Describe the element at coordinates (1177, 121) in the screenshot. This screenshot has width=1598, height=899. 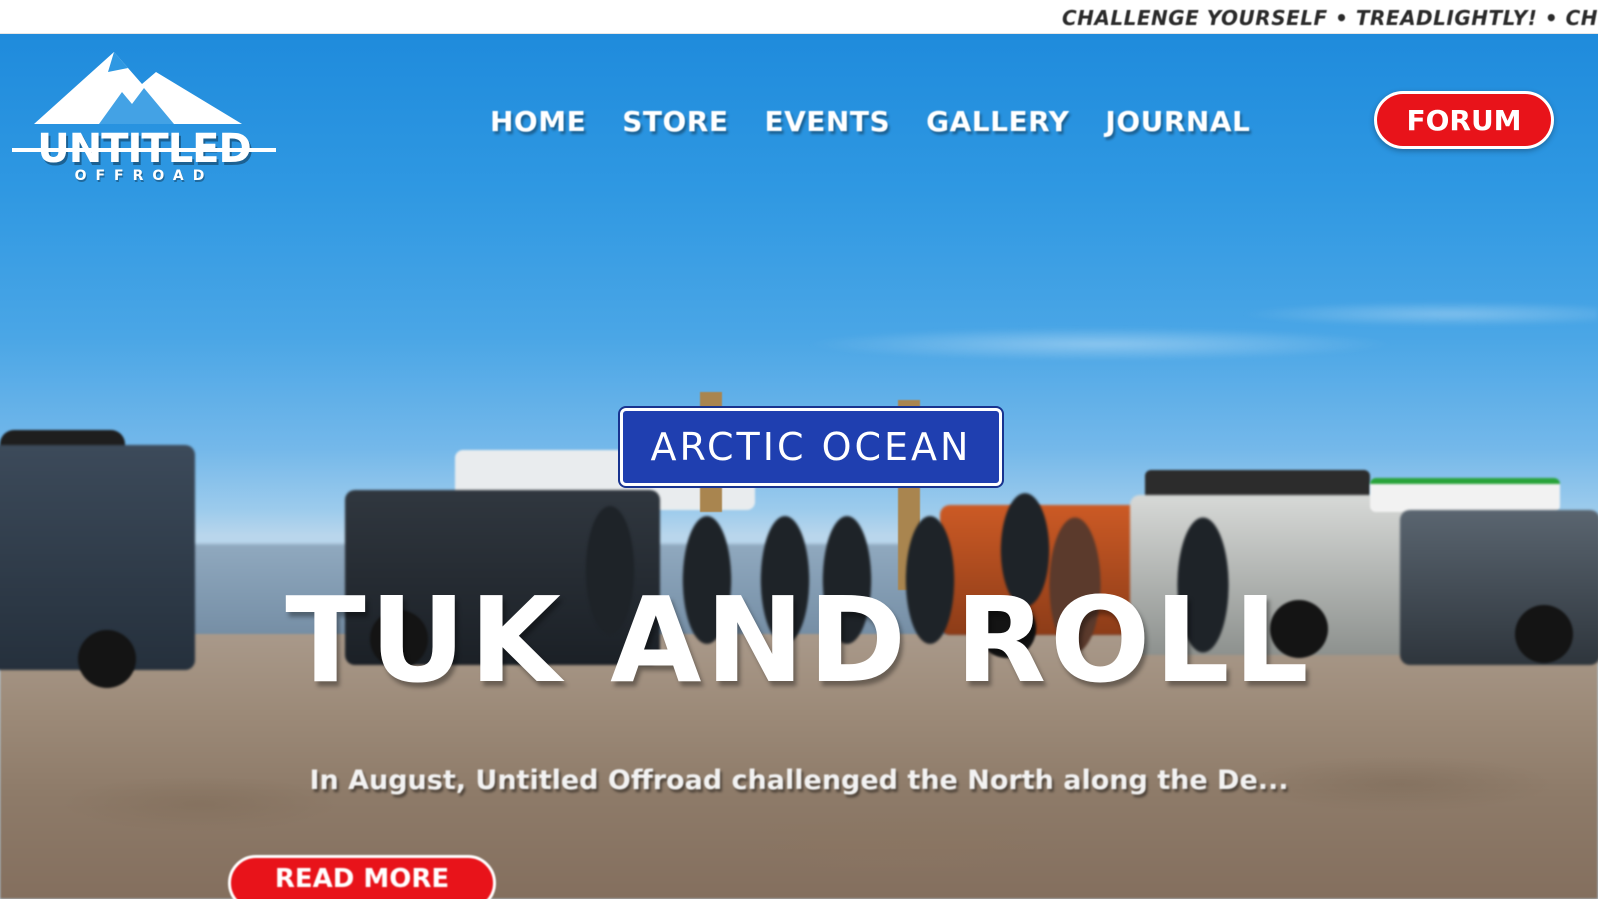
I see `nav-journal: JOURNAL` at that location.